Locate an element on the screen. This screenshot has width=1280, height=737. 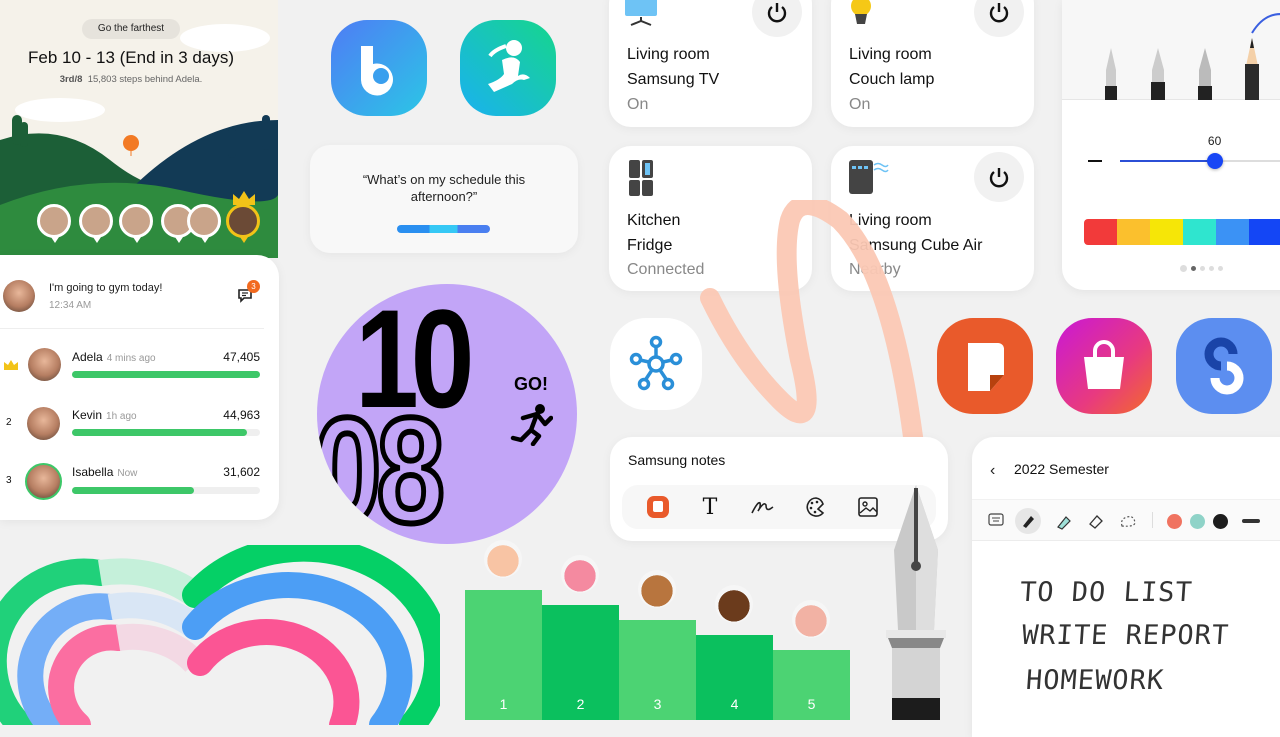
device-name: Samsung TV is located at coordinates (673, 79).